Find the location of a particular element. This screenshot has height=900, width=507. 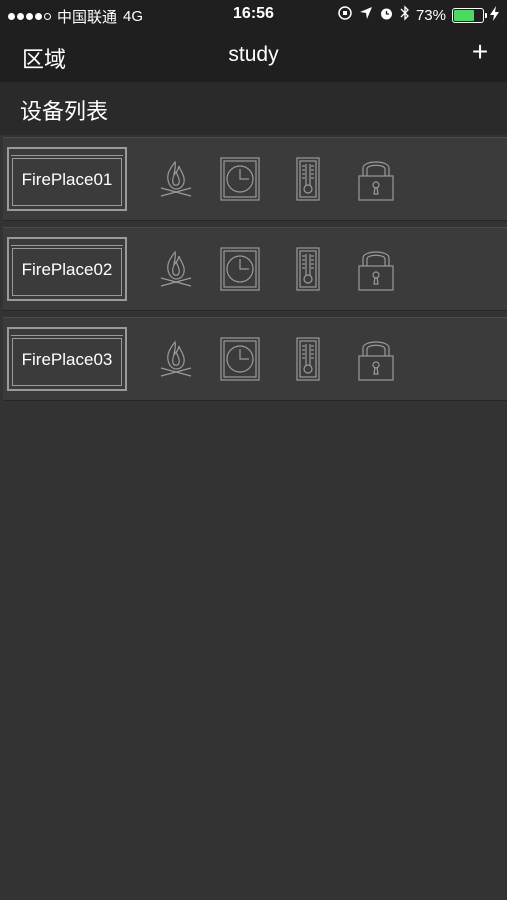

device-name: FirePlace03 is located at coordinates (67, 359).